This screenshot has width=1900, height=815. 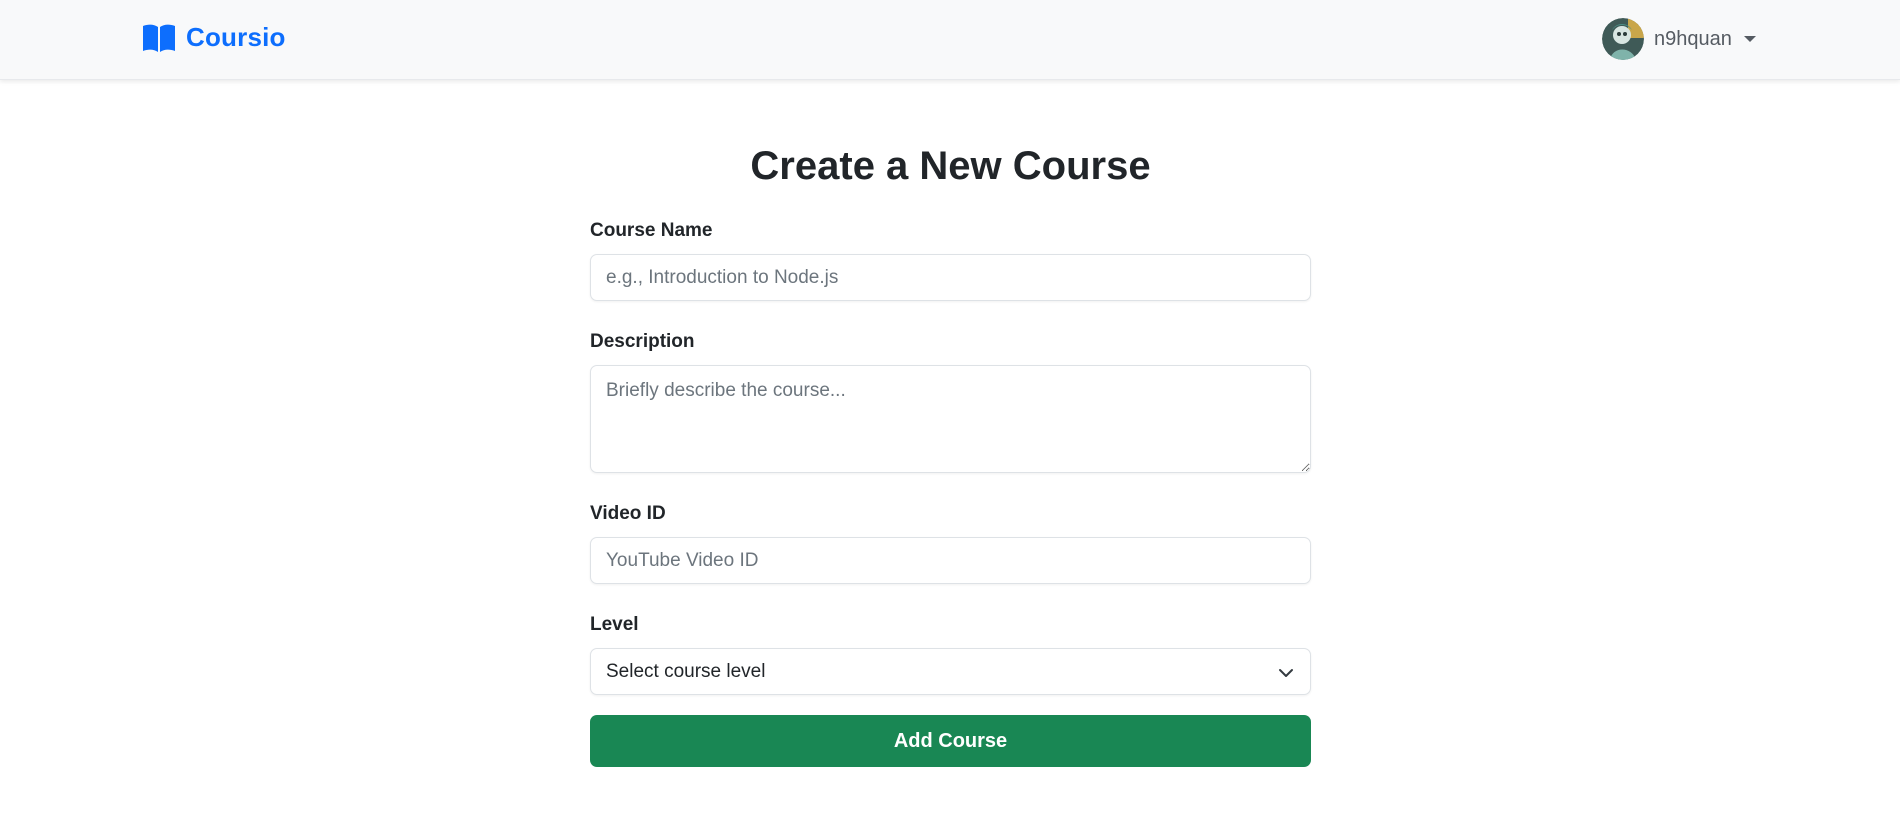 I want to click on level-label: Level, so click(x=614, y=624).